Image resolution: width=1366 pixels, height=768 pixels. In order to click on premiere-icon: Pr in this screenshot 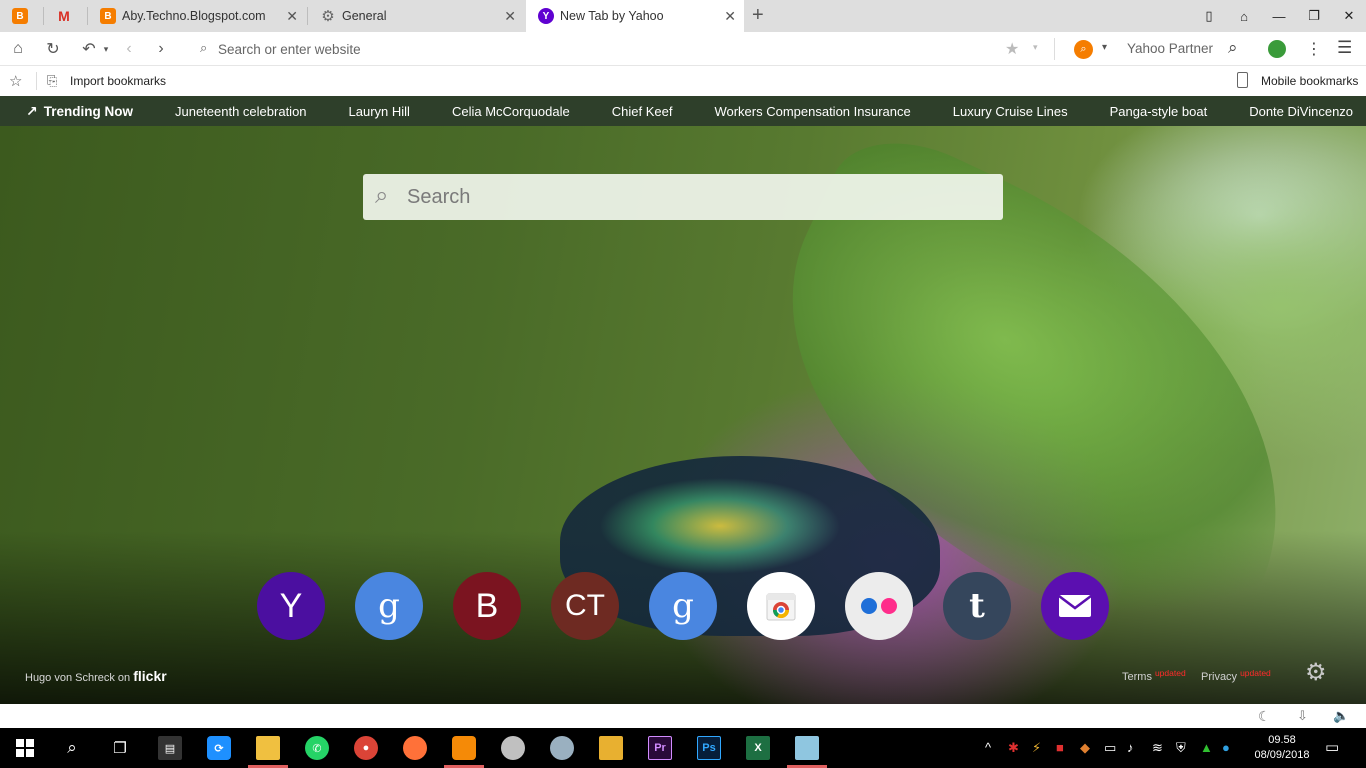, I will do `click(660, 748)`.